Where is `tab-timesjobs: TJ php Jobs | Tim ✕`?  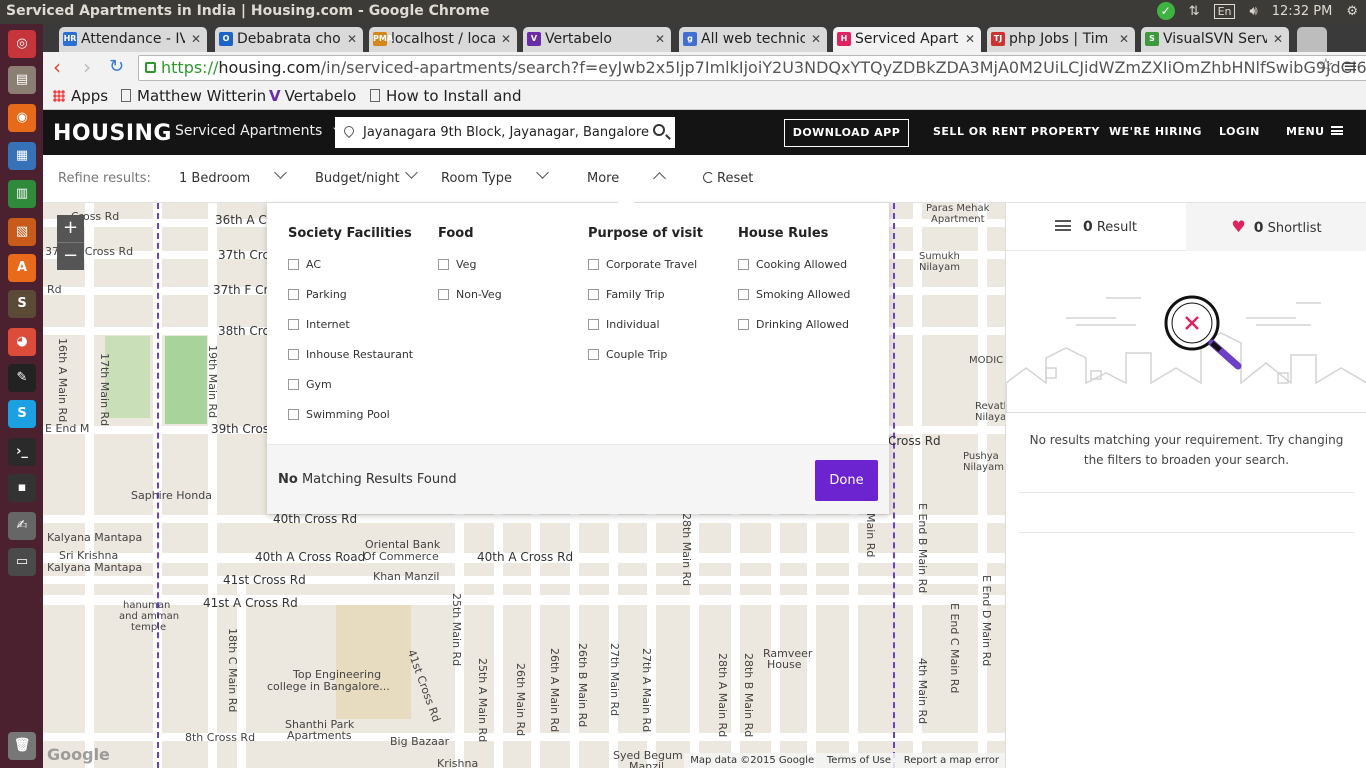
tab-timesjobs: TJ php Jobs | Tim ✕ is located at coordinates (1061, 39).